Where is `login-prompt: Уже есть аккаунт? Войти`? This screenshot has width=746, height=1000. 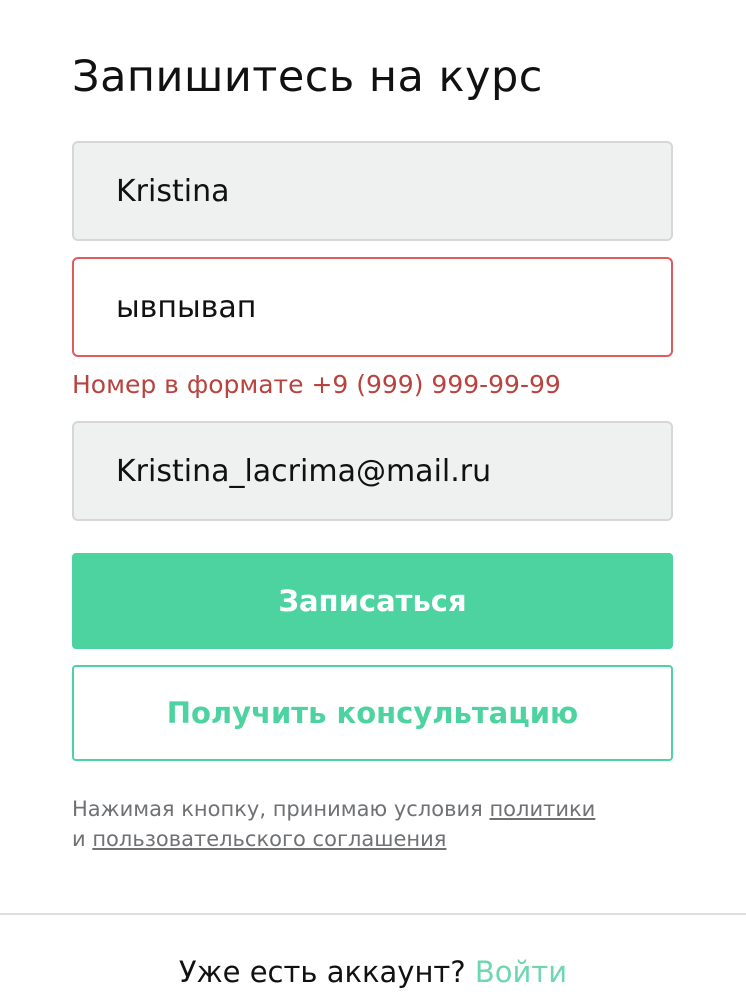 login-prompt: Уже есть аккаунт? Войти is located at coordinates (373, 972).